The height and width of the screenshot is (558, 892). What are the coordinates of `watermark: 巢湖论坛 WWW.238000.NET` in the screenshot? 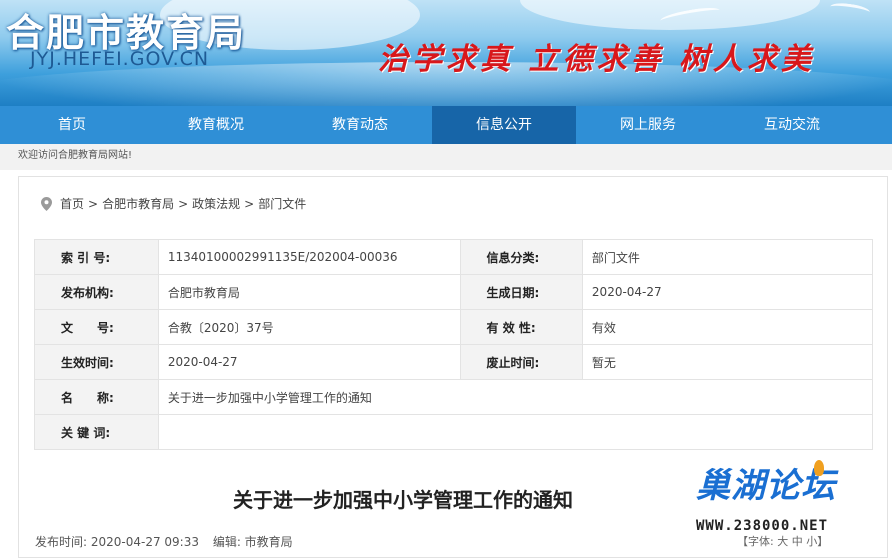 It's located at (789, 498).